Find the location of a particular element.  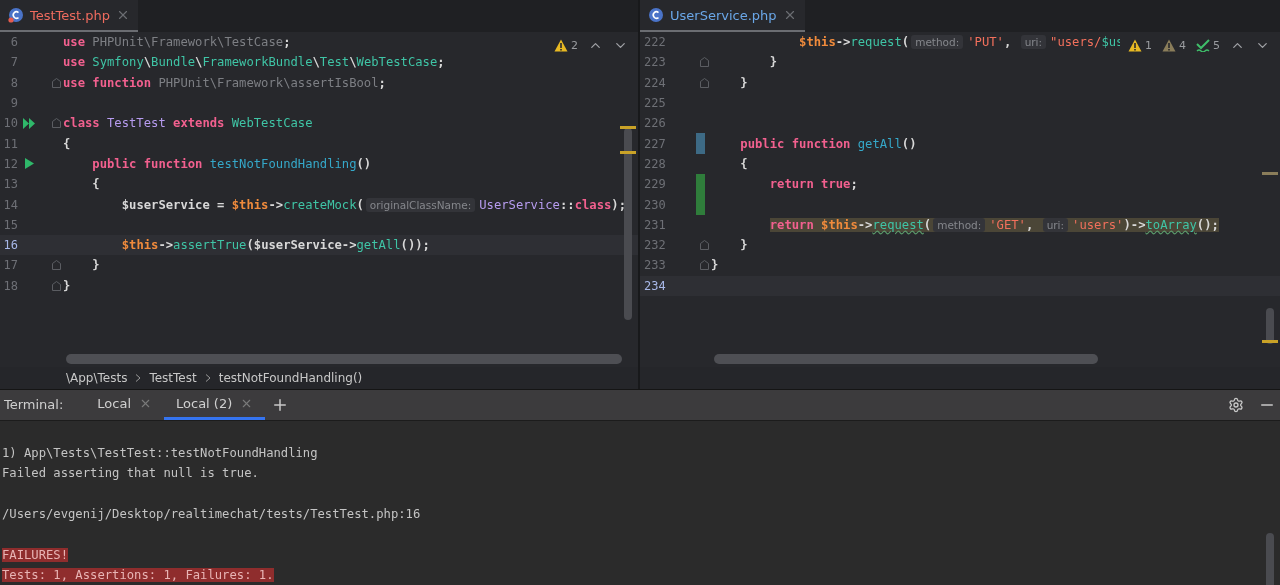

panel-title: Terminal: is located at coordinates (34, 405).